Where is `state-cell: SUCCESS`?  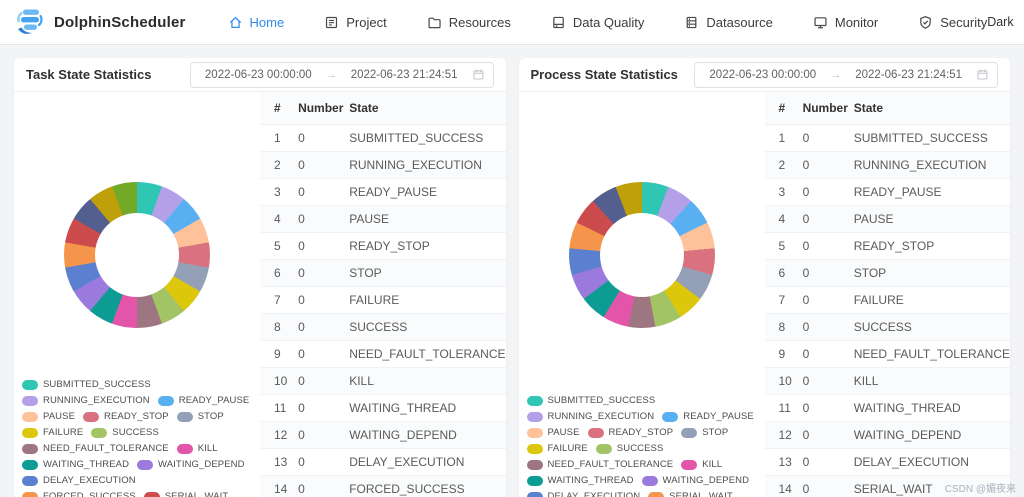 state-cell: SUCCESS is located at coordinates (427, 327).